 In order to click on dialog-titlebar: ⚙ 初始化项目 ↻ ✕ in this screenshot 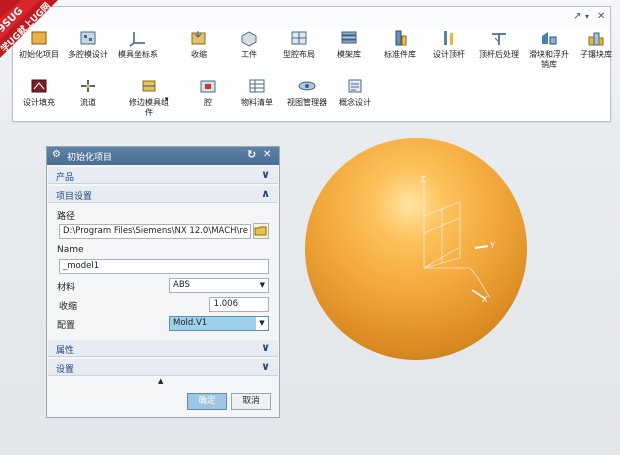, I will do `click(163, 156)`.